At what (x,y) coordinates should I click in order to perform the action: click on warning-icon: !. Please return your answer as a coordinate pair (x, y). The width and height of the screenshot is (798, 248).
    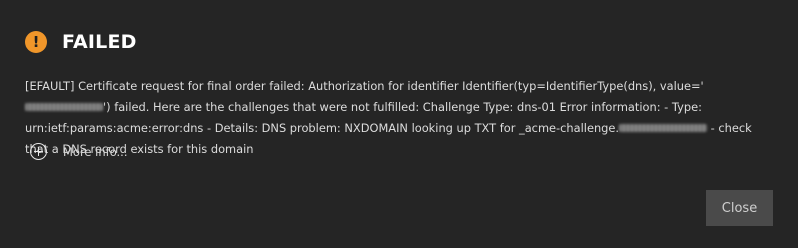
    Looking at the image, I should click on (36, 42).